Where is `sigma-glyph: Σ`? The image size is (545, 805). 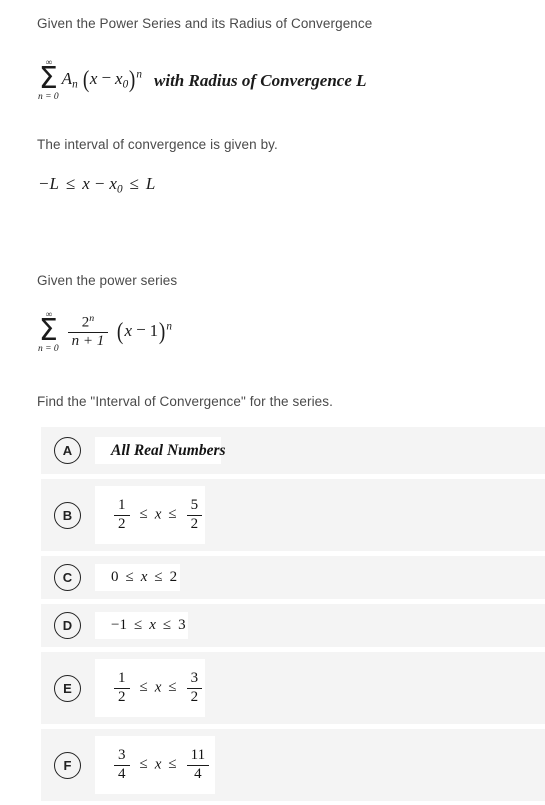
sigma-glyph: Σ is located at coordinates (48, 78).